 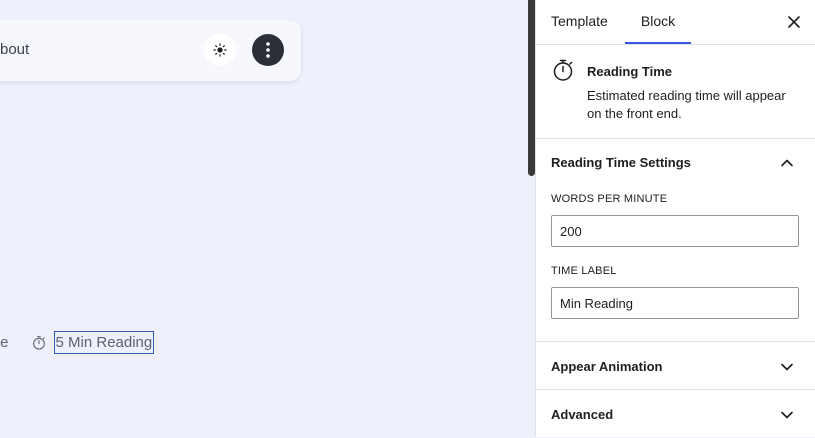 What do you see at coordinates (582, 414) in the screenshot?
I see `panel-title: Advanced` at bounding box center [582, 414].